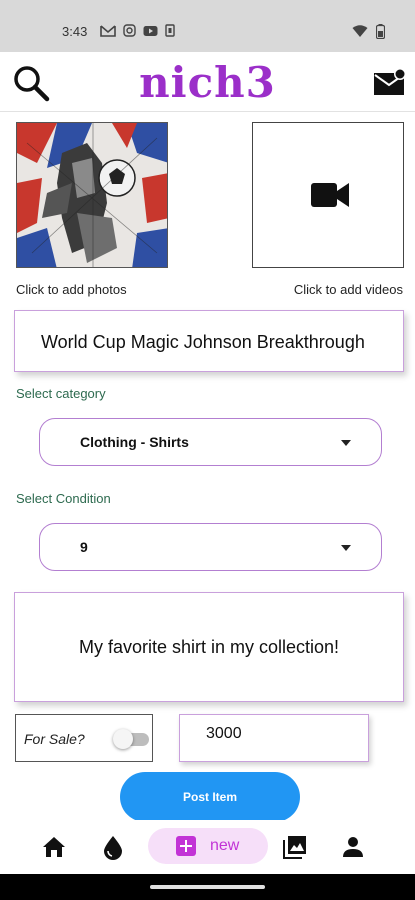 The width and height of the screenshot is (415, 900). I want to click on category-label: Select category, so click(61, 393).